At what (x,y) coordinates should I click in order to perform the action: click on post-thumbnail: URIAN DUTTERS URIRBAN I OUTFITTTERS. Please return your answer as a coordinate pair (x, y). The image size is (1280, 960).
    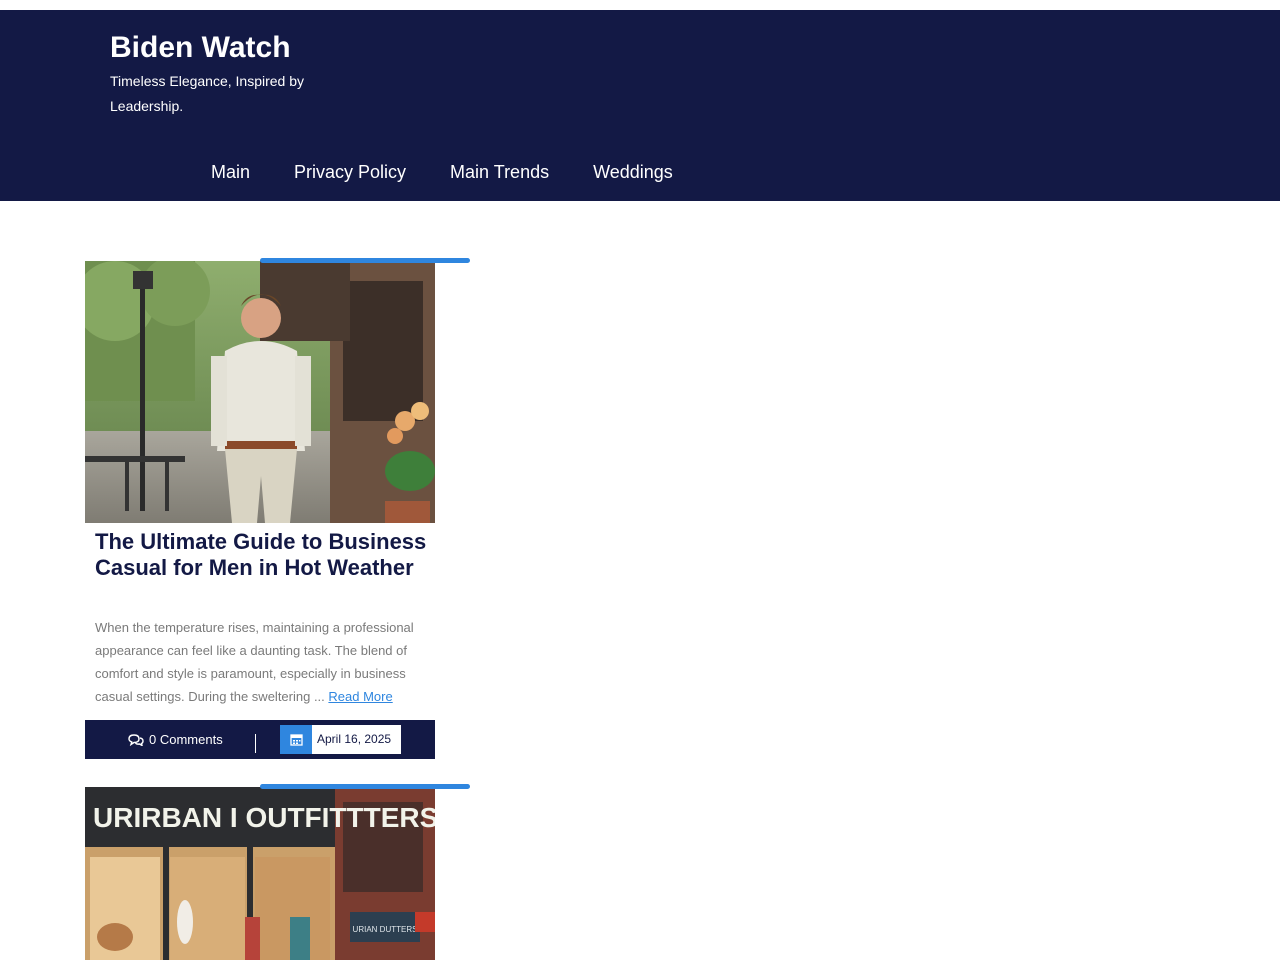
    Looking at the image, I should click on (260, 873).